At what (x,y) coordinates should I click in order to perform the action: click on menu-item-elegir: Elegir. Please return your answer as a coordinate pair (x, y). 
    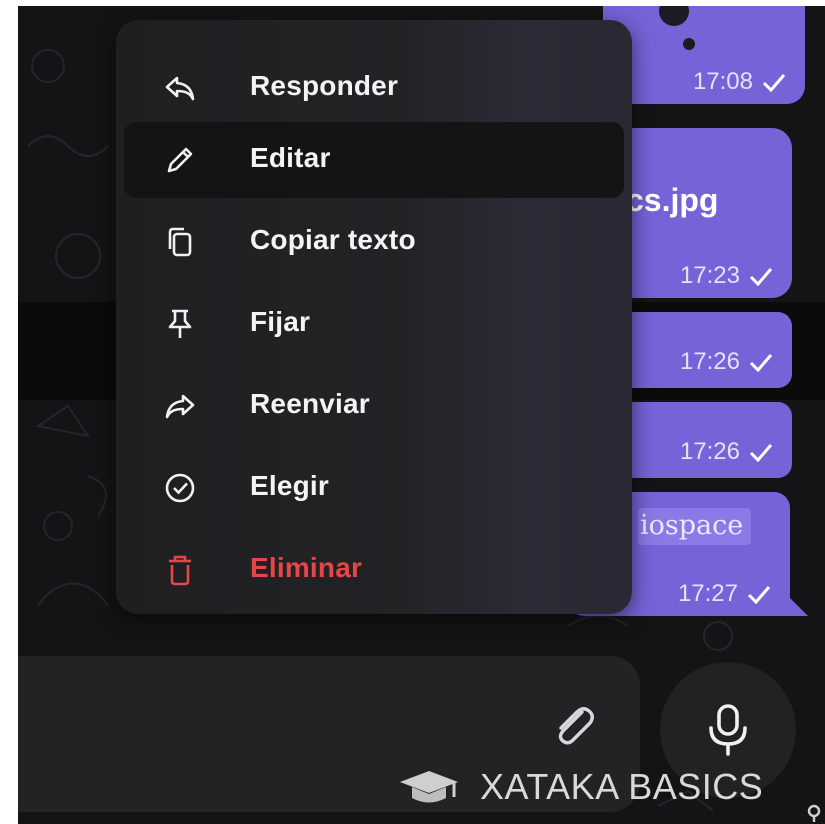
    Looking at the image, I should click on (374, 488).